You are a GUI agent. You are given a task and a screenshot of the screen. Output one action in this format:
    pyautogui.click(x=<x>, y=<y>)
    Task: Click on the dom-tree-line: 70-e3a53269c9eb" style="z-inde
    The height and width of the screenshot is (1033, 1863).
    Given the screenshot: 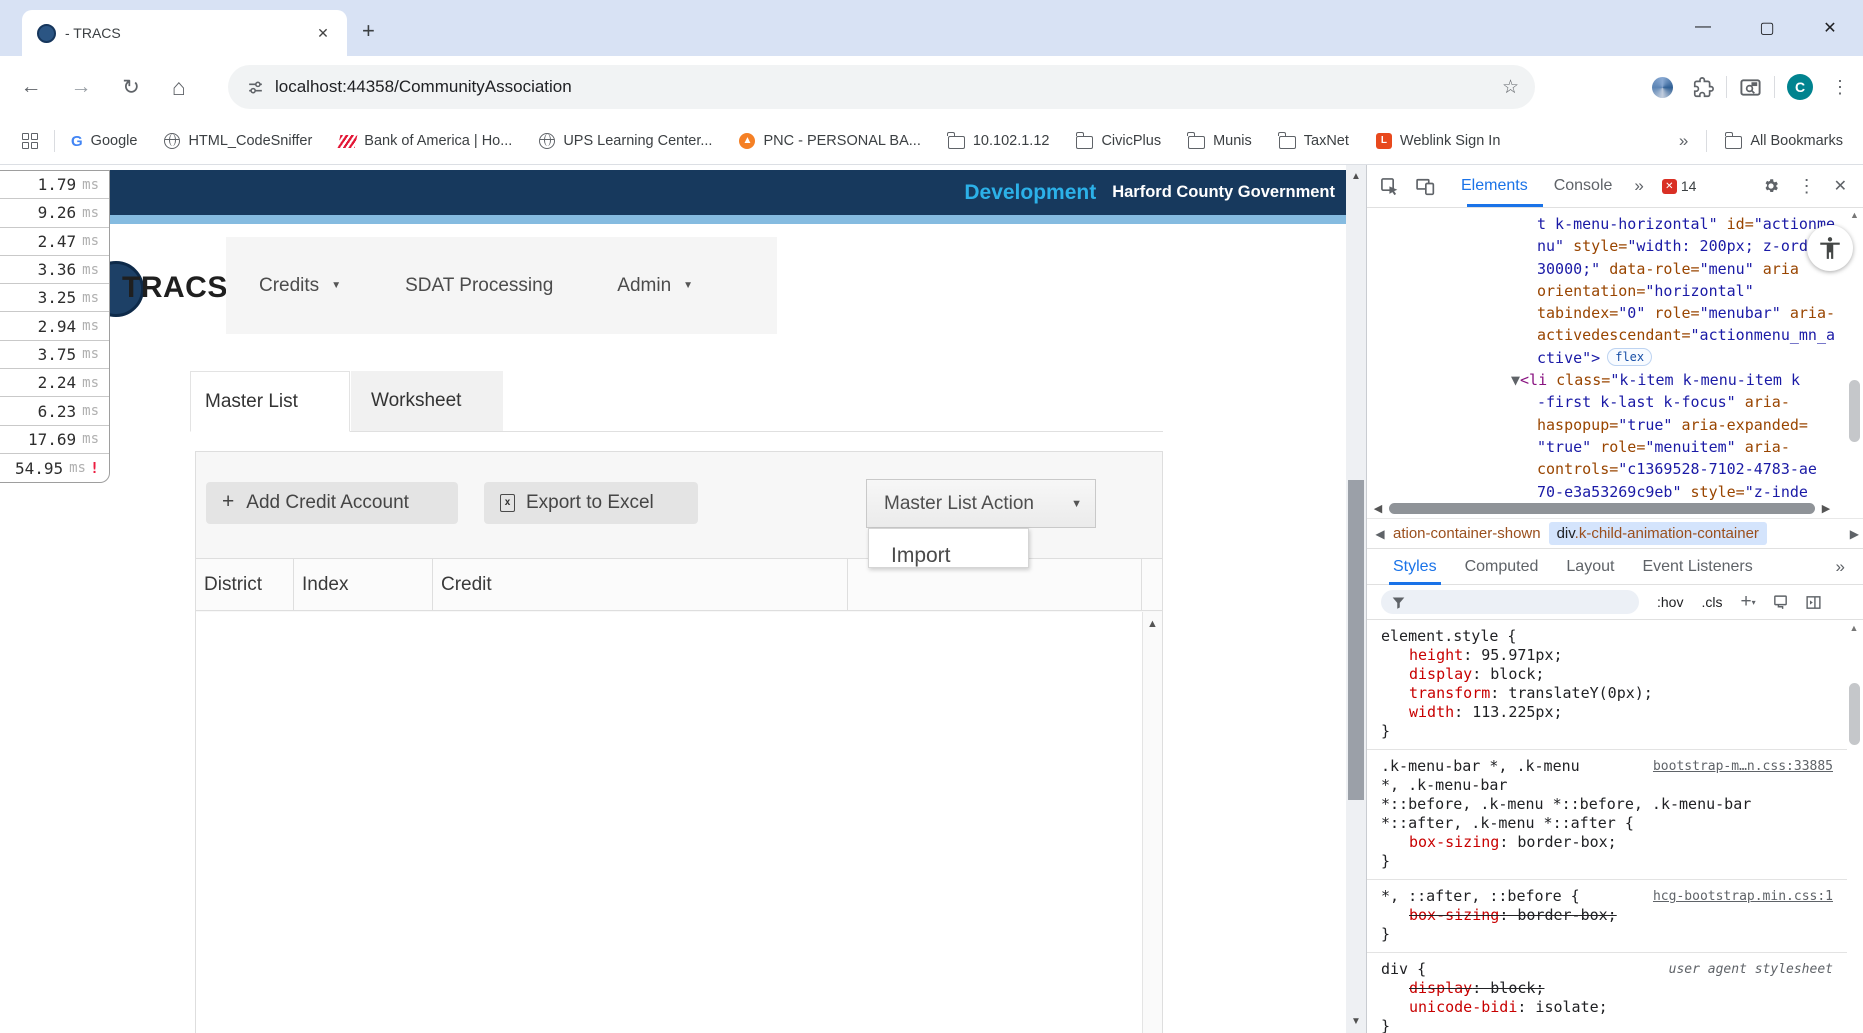 What is the action you would take?
    pyautogui.click(x=1606, y=490)
    